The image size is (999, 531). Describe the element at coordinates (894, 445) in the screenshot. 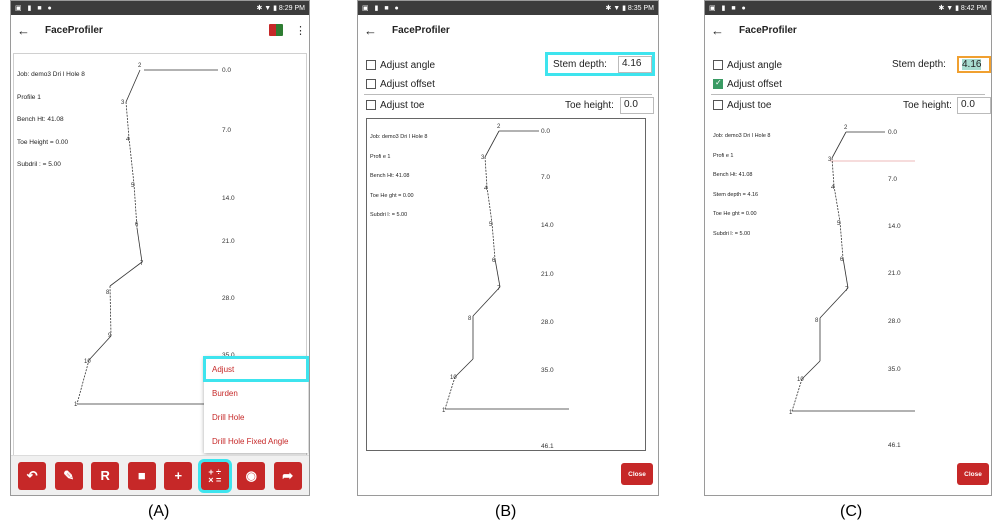

I see `depth-label: 46.1` at that location.